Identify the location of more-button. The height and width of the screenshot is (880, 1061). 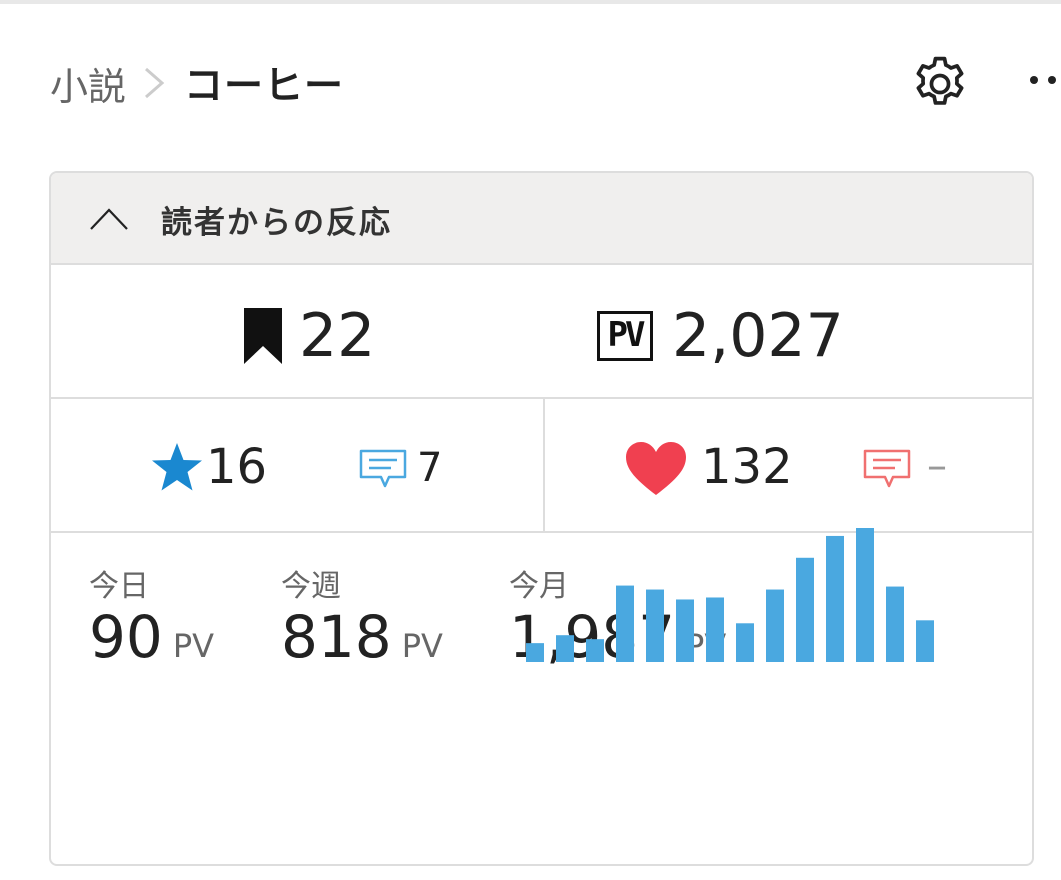
(1043, 81).